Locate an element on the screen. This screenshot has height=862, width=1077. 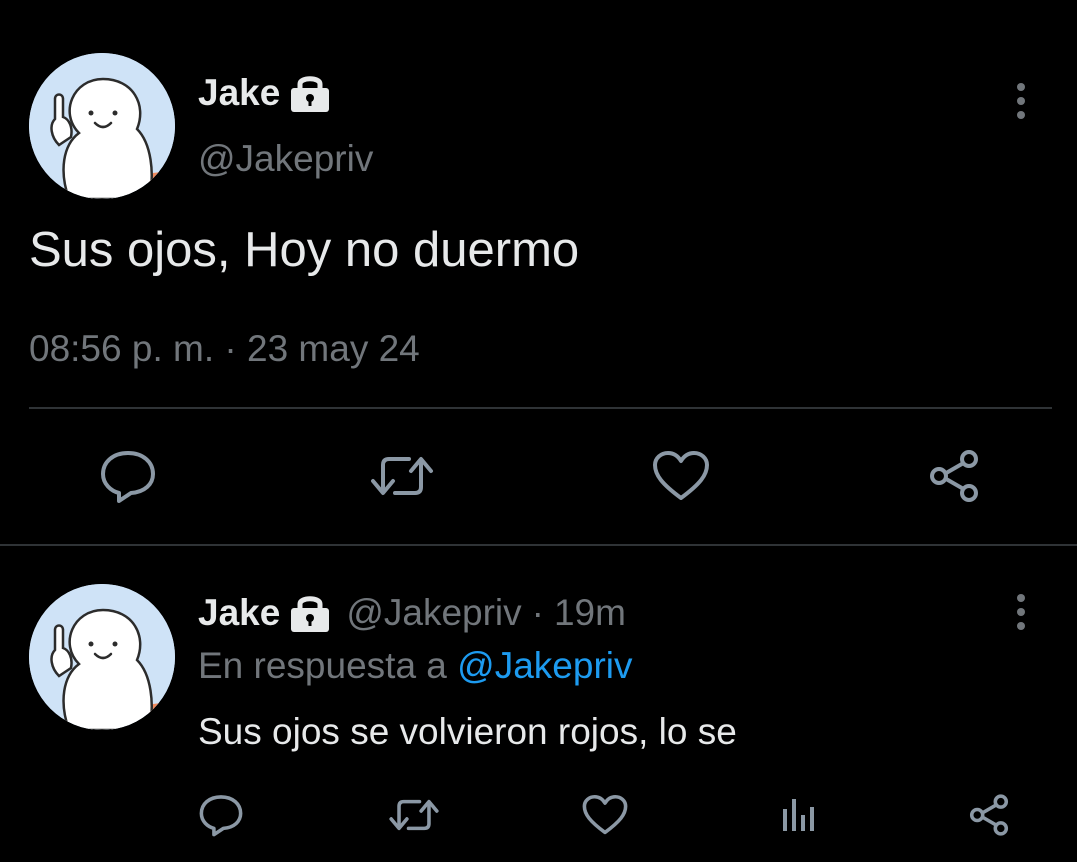
author-name: Jake is located at coordinates (265, 93).